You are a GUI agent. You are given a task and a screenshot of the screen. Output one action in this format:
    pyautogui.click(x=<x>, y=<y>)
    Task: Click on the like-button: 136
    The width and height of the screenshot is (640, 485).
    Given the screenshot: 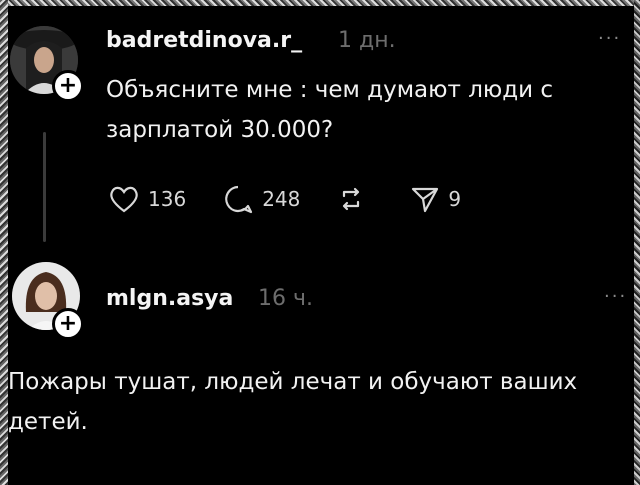 What is the action you would take?
    pyautogui.click(x=147, y=199)
    